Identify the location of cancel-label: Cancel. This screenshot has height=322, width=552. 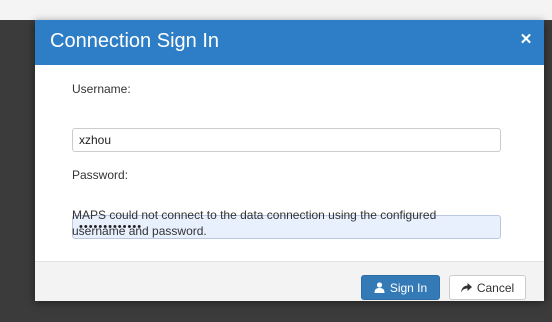
(495, 287).